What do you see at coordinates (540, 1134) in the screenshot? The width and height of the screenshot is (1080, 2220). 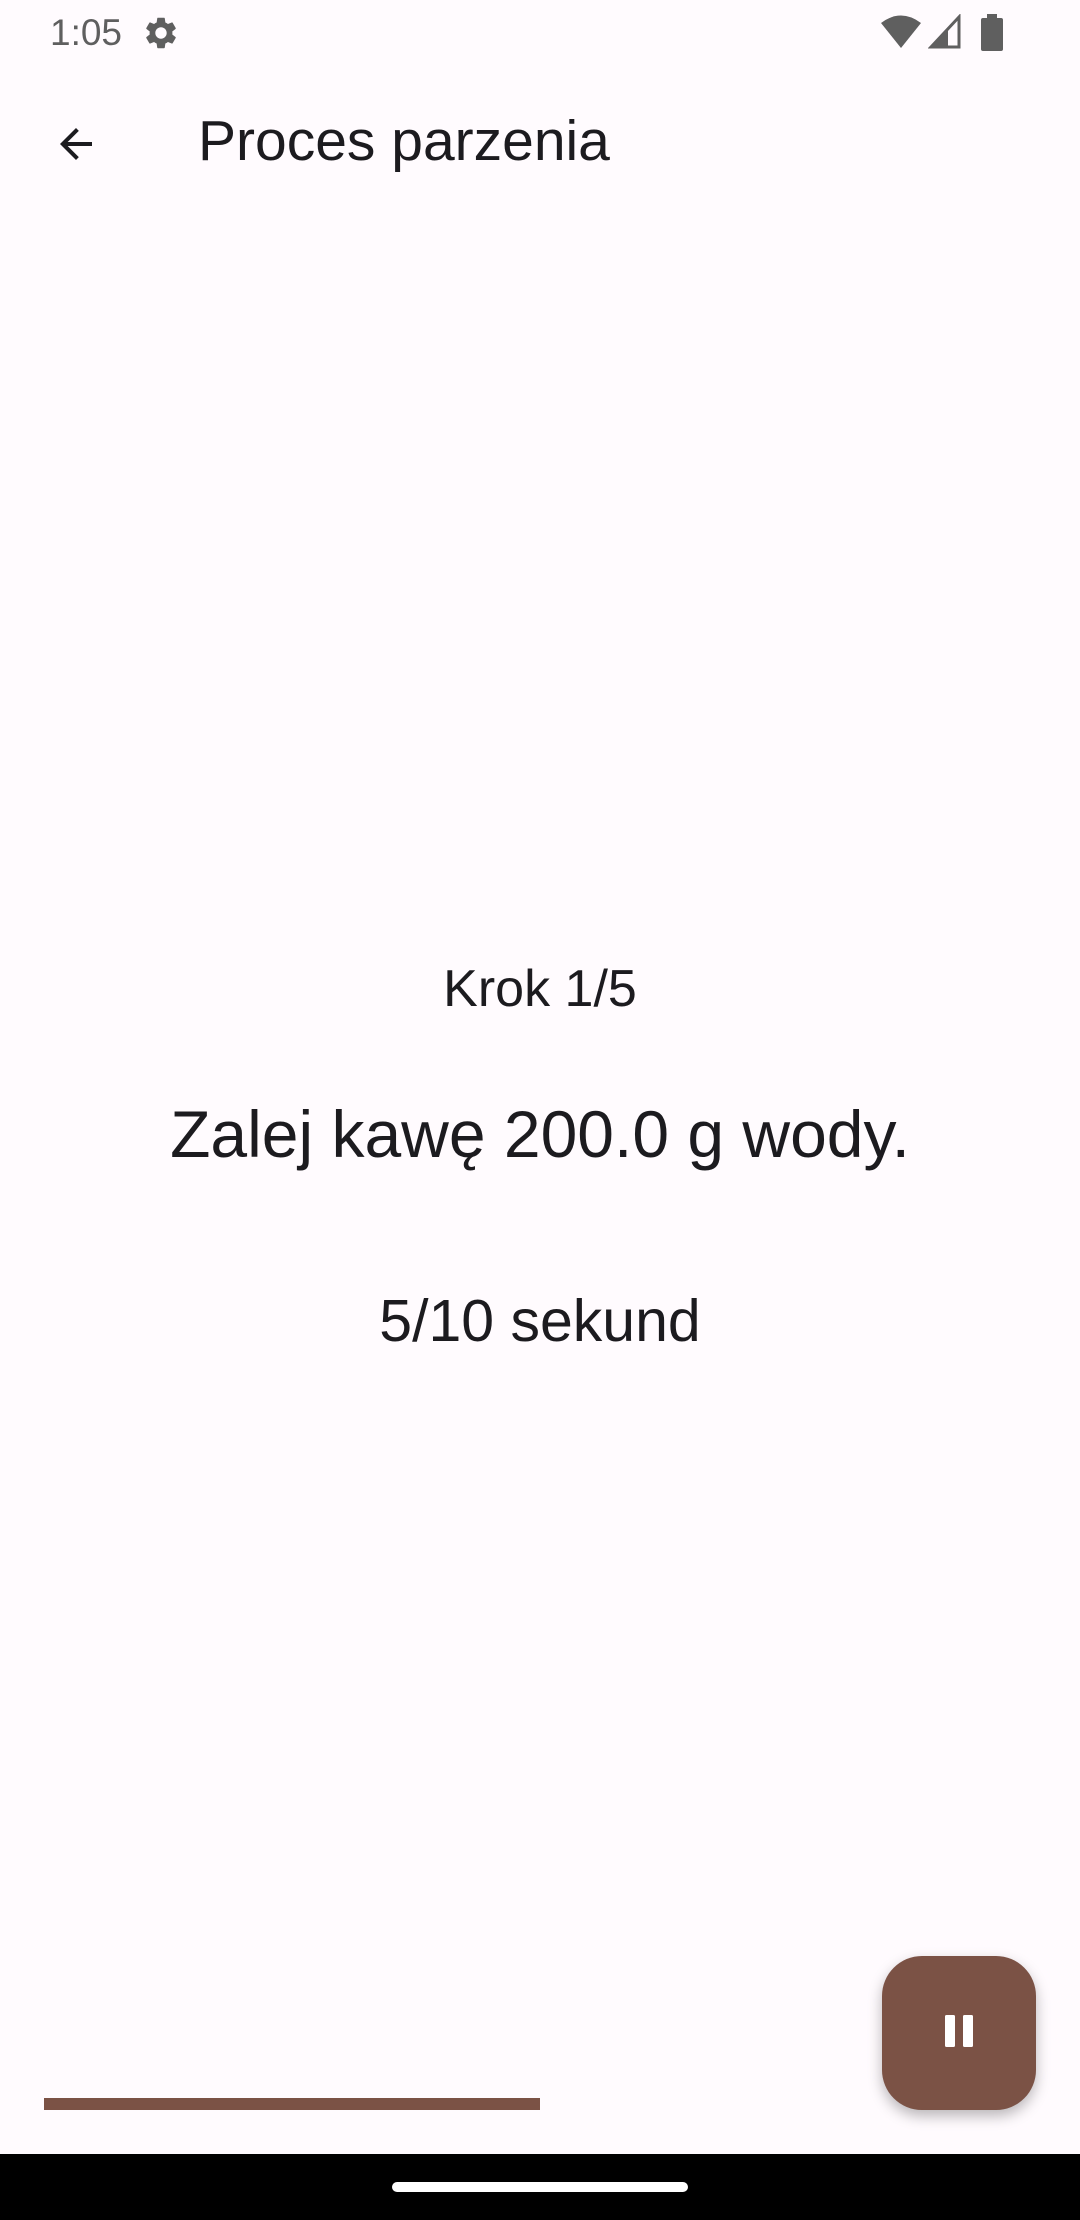 I see `step-instruction: Zalej kawę 200.0 g wody.` at bounding box center [540, 1134].